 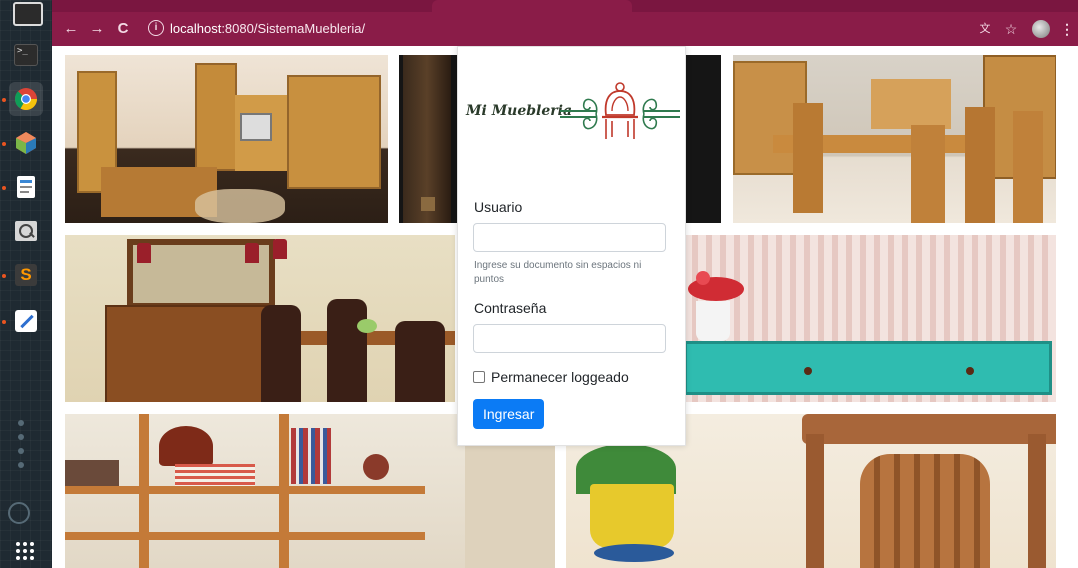 I want to click on reload-icon: C, so click(x=123, y=29).